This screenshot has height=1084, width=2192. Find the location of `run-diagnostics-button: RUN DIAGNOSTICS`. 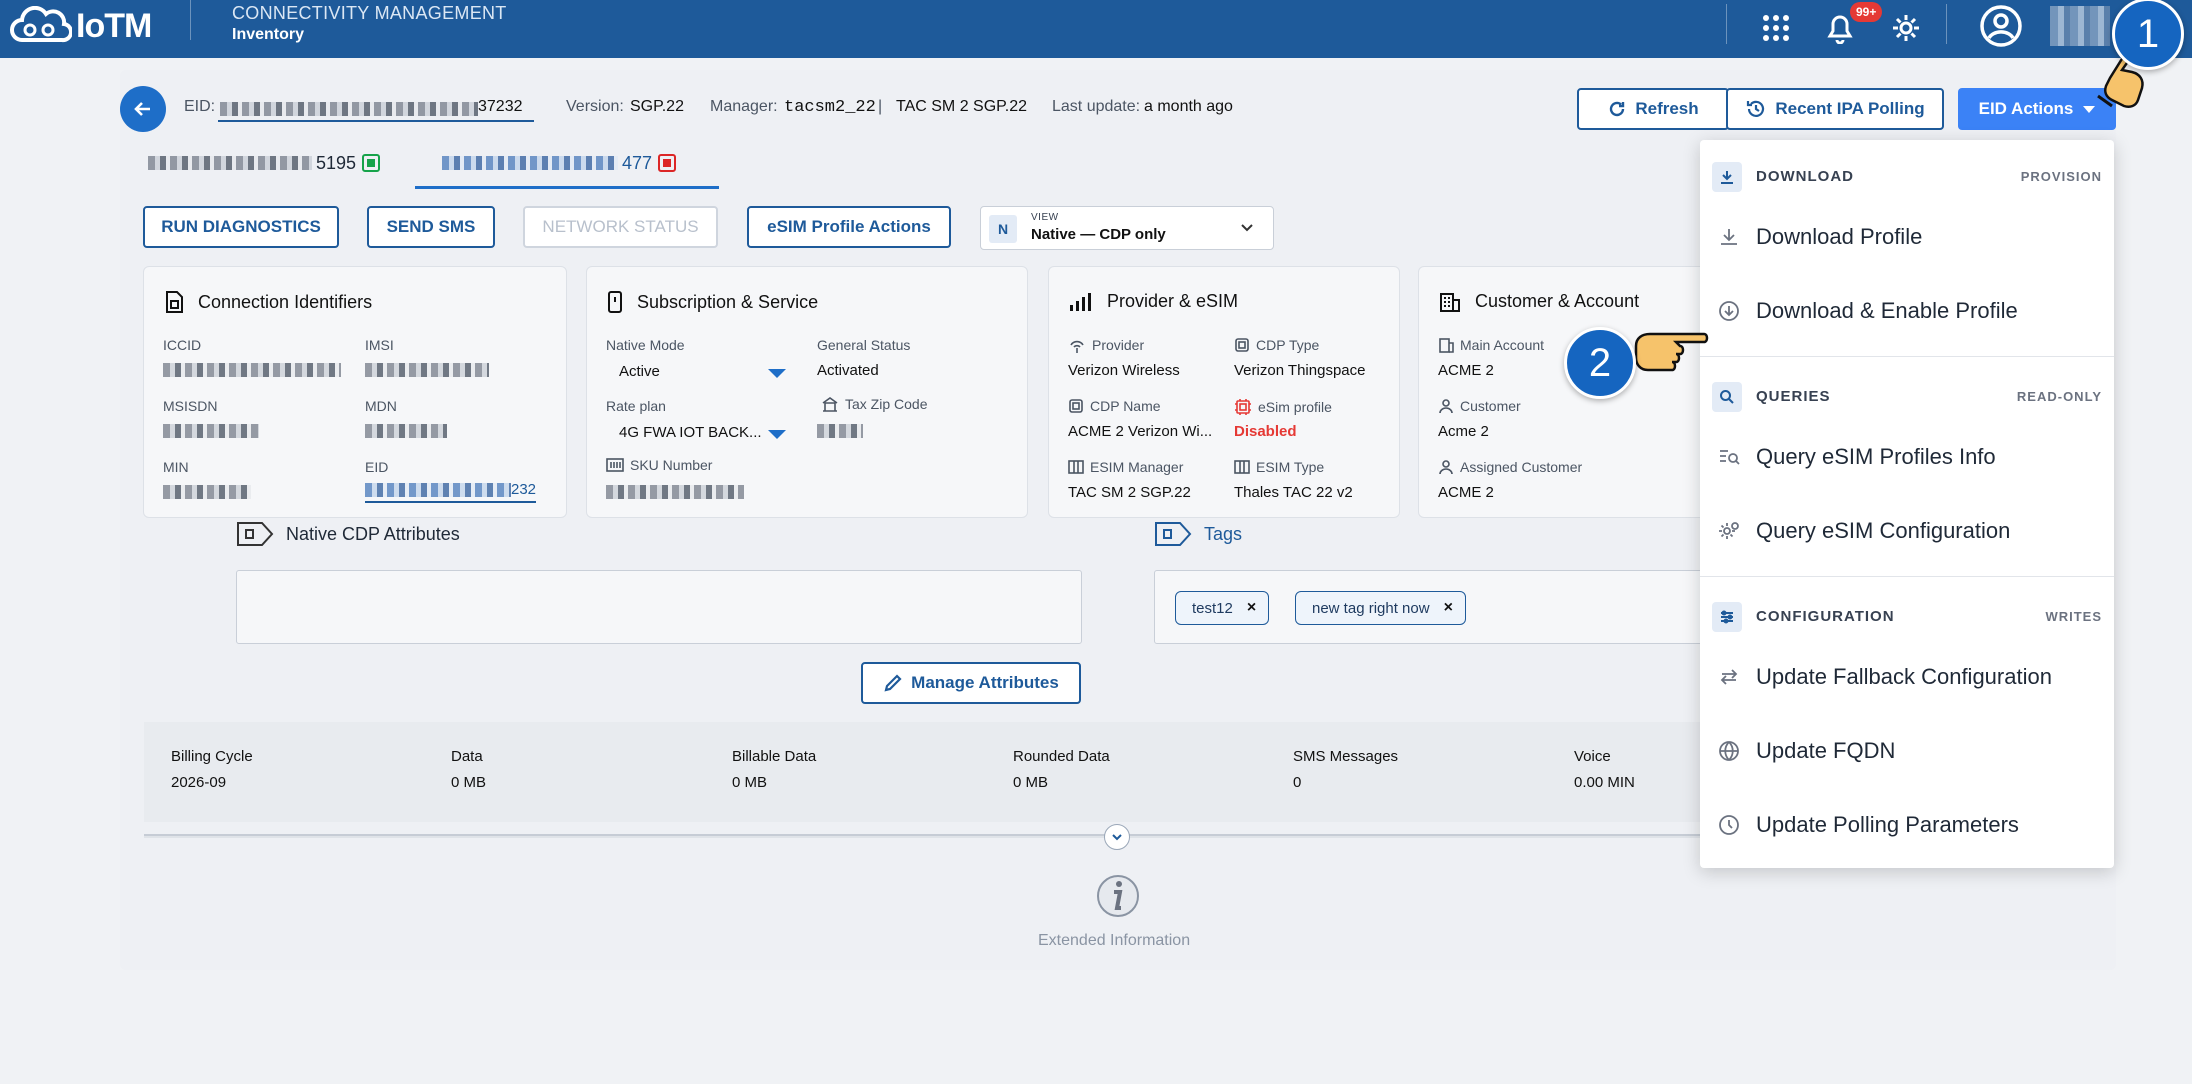

run-diagnostics-button: RUN DIAGNOSTICS is located at coordinates (241, 227).